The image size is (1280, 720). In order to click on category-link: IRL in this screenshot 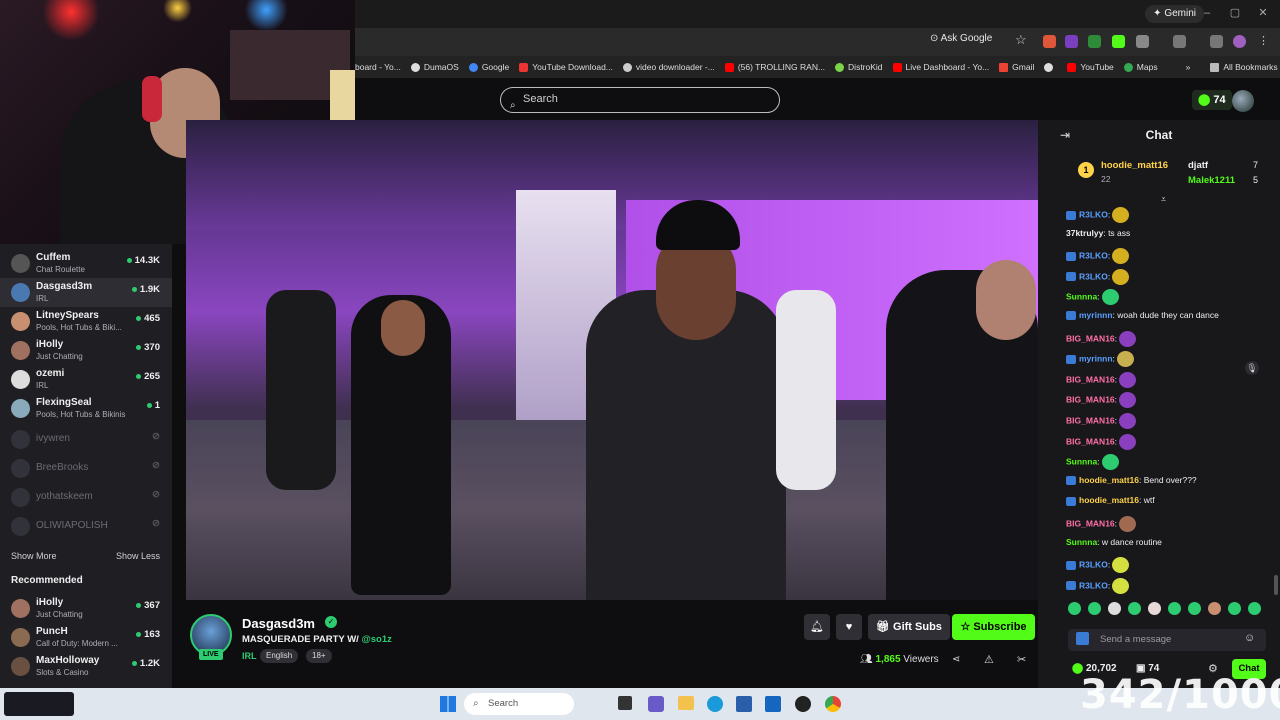, I will do `click(249, 656)`.